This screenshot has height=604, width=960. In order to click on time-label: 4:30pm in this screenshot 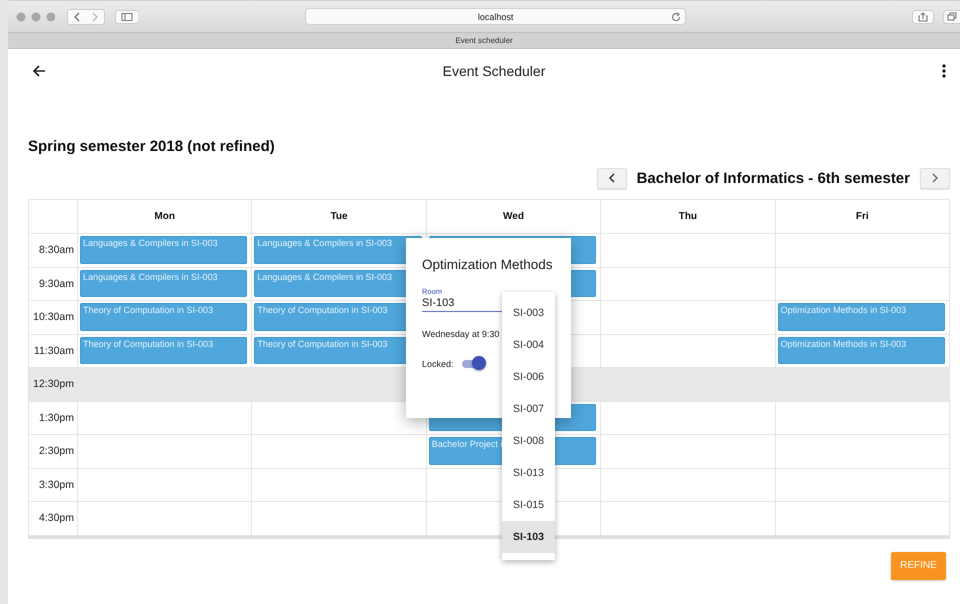, I will do `click(53, 519)`.